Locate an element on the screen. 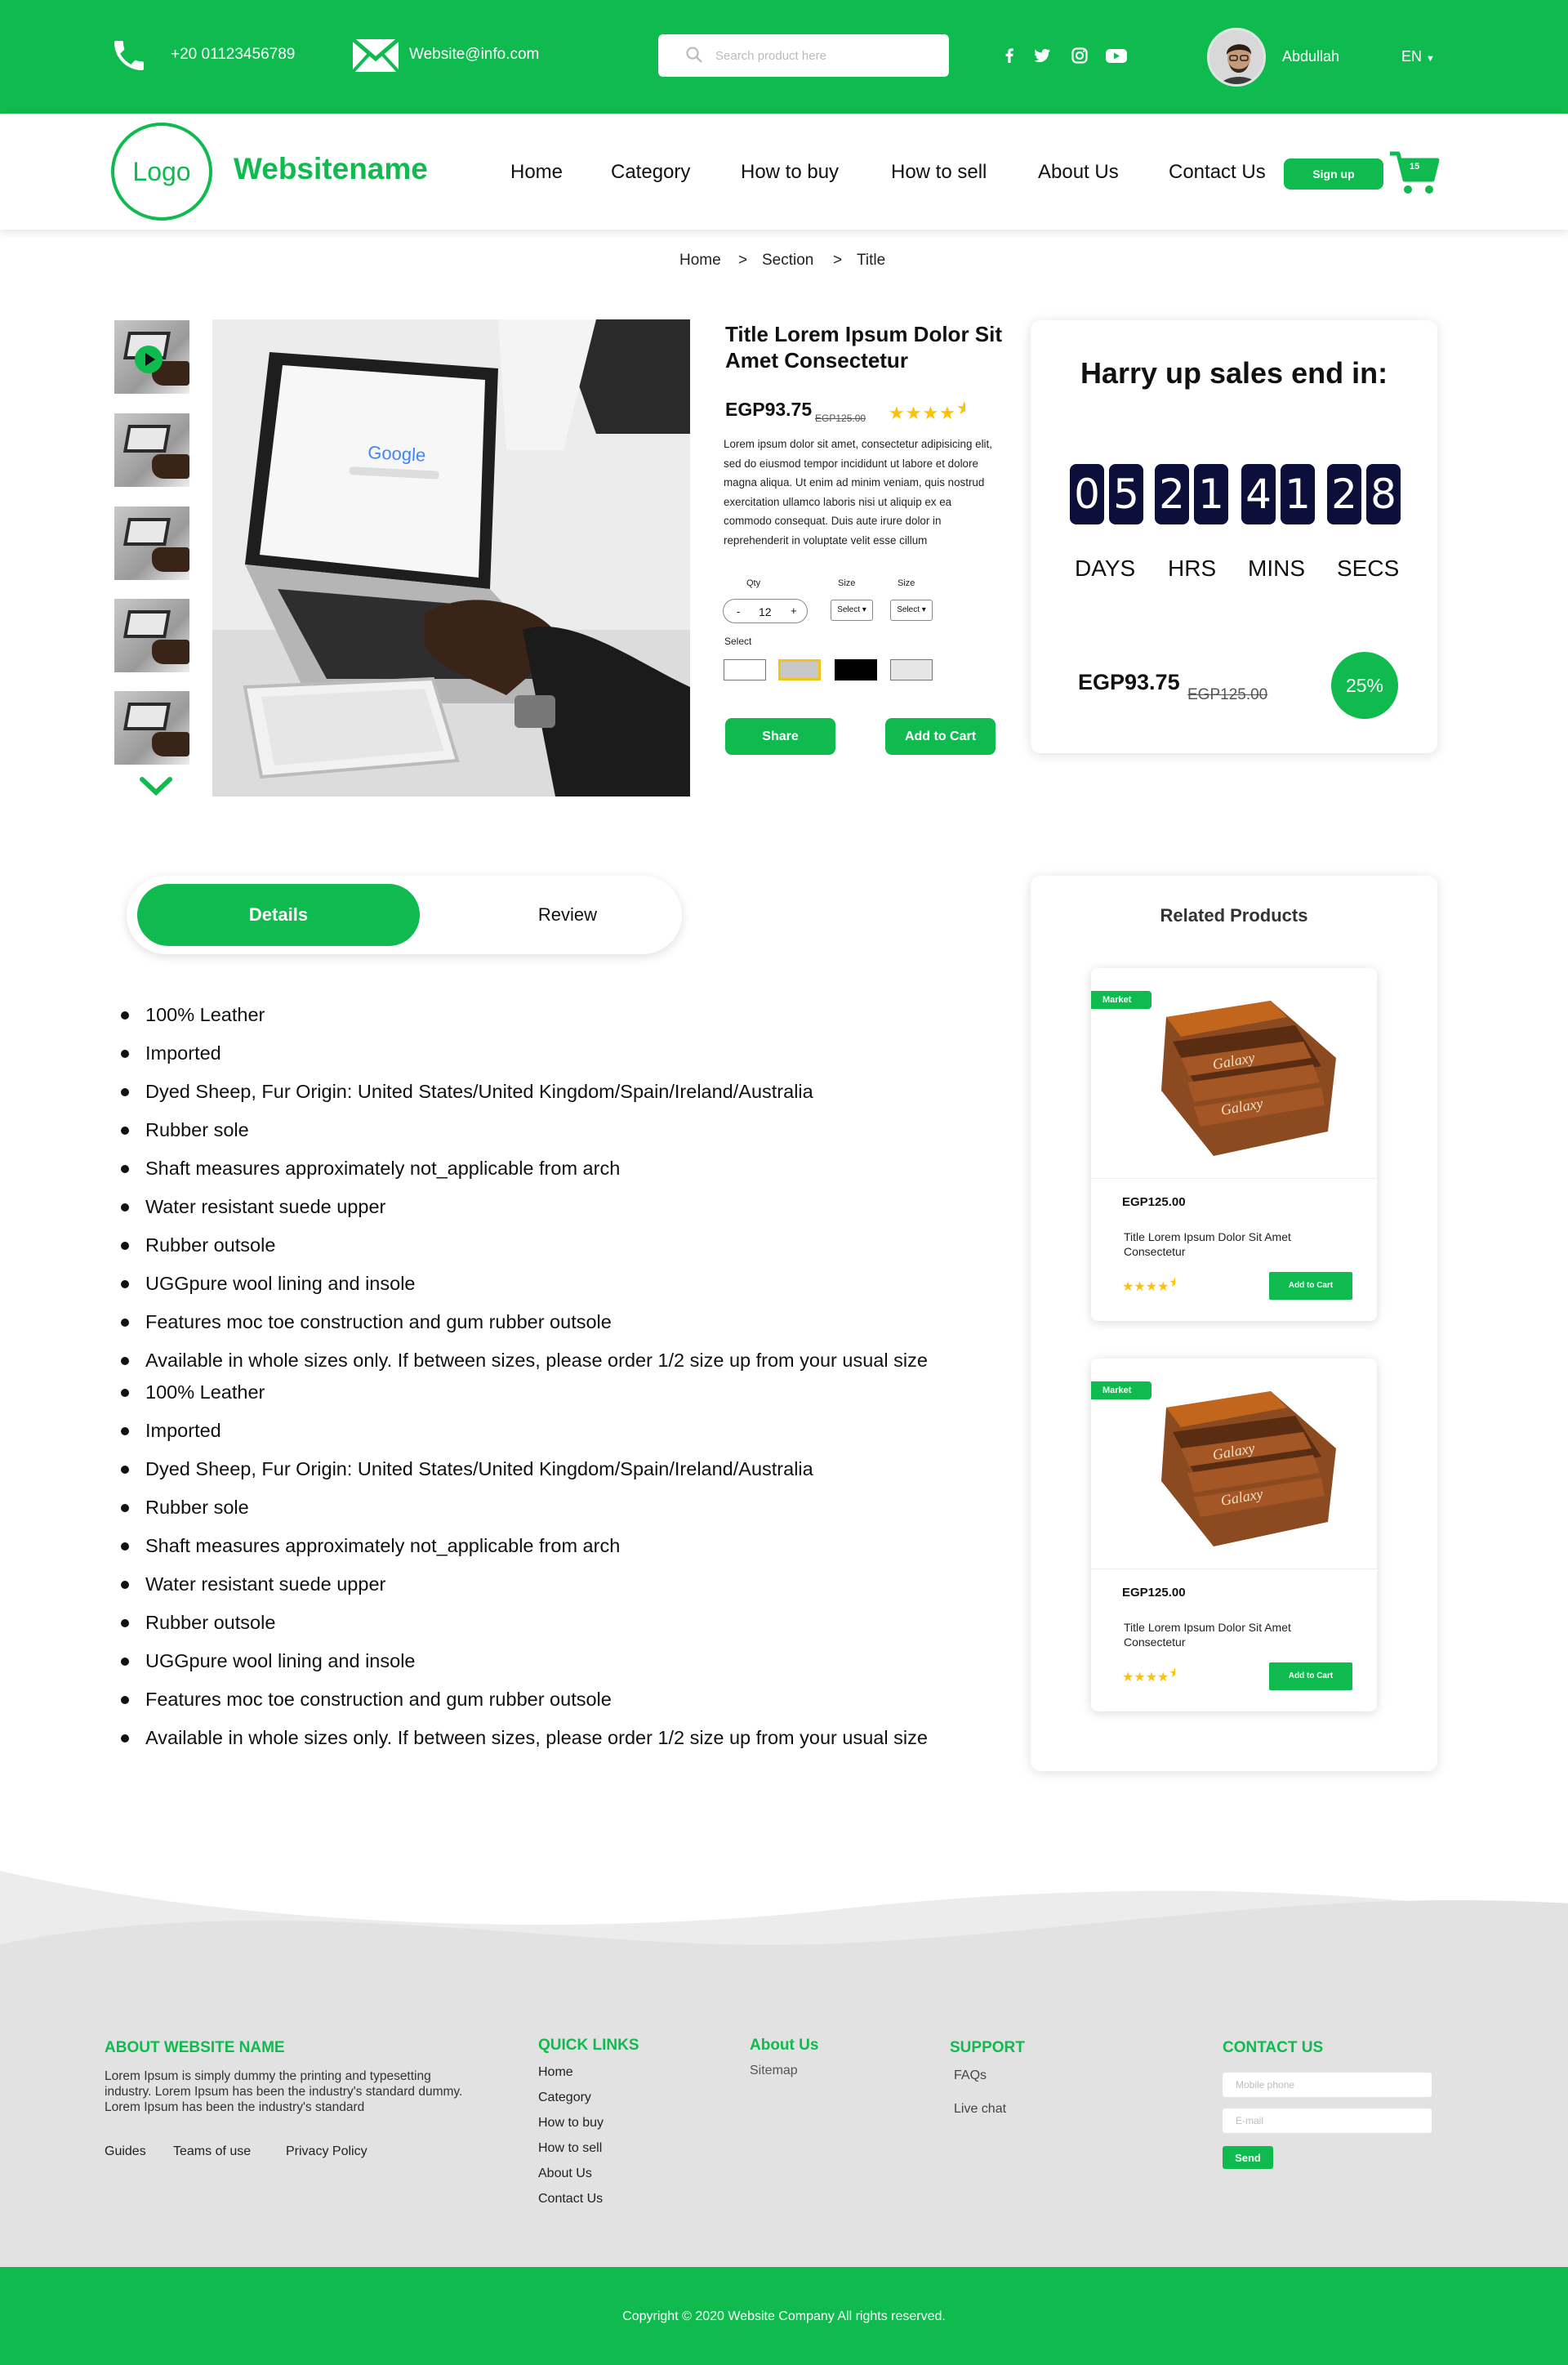 The width and height of the screenshot is (1568, 2365). footer-link-faqs: FAQs is located at coordinates (970, 2076).